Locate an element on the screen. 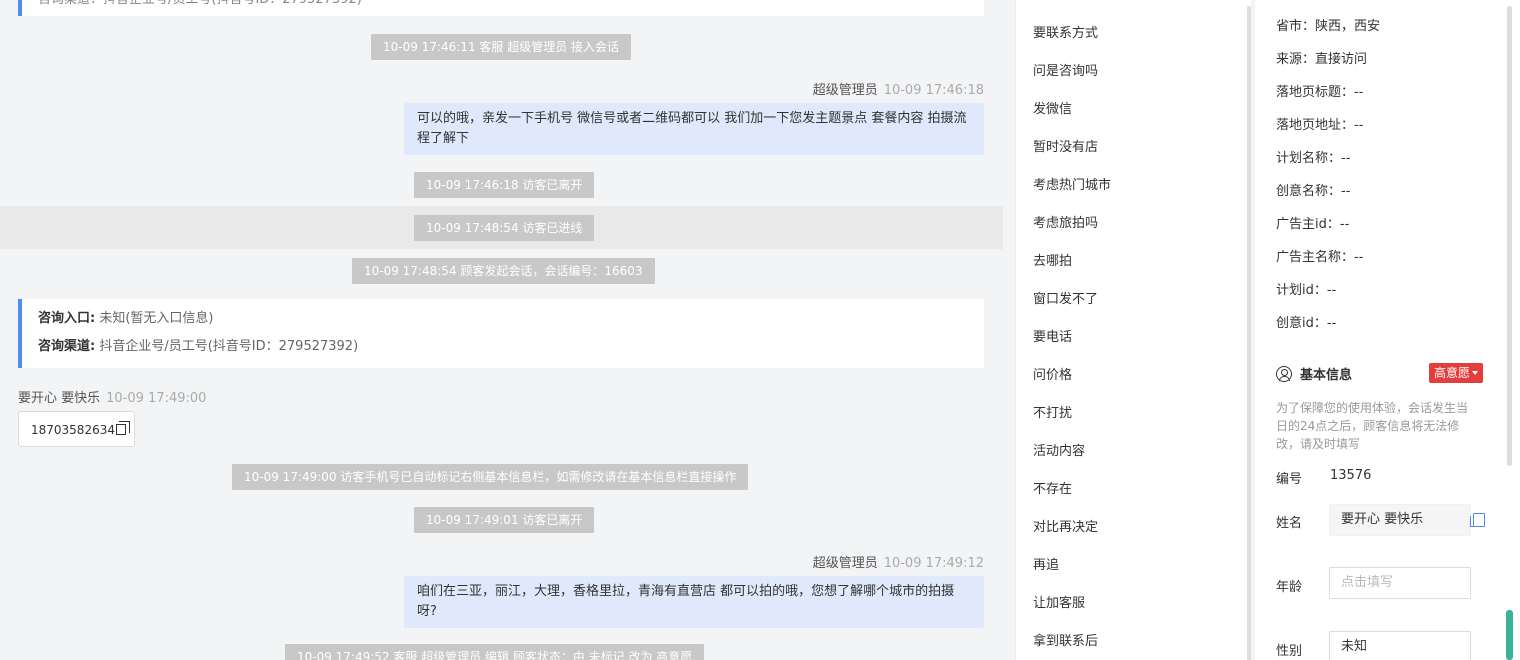  system-event: 10-09 17:46:11 客服 超级管理员 接入会话 is located at coordinates (501, 47).